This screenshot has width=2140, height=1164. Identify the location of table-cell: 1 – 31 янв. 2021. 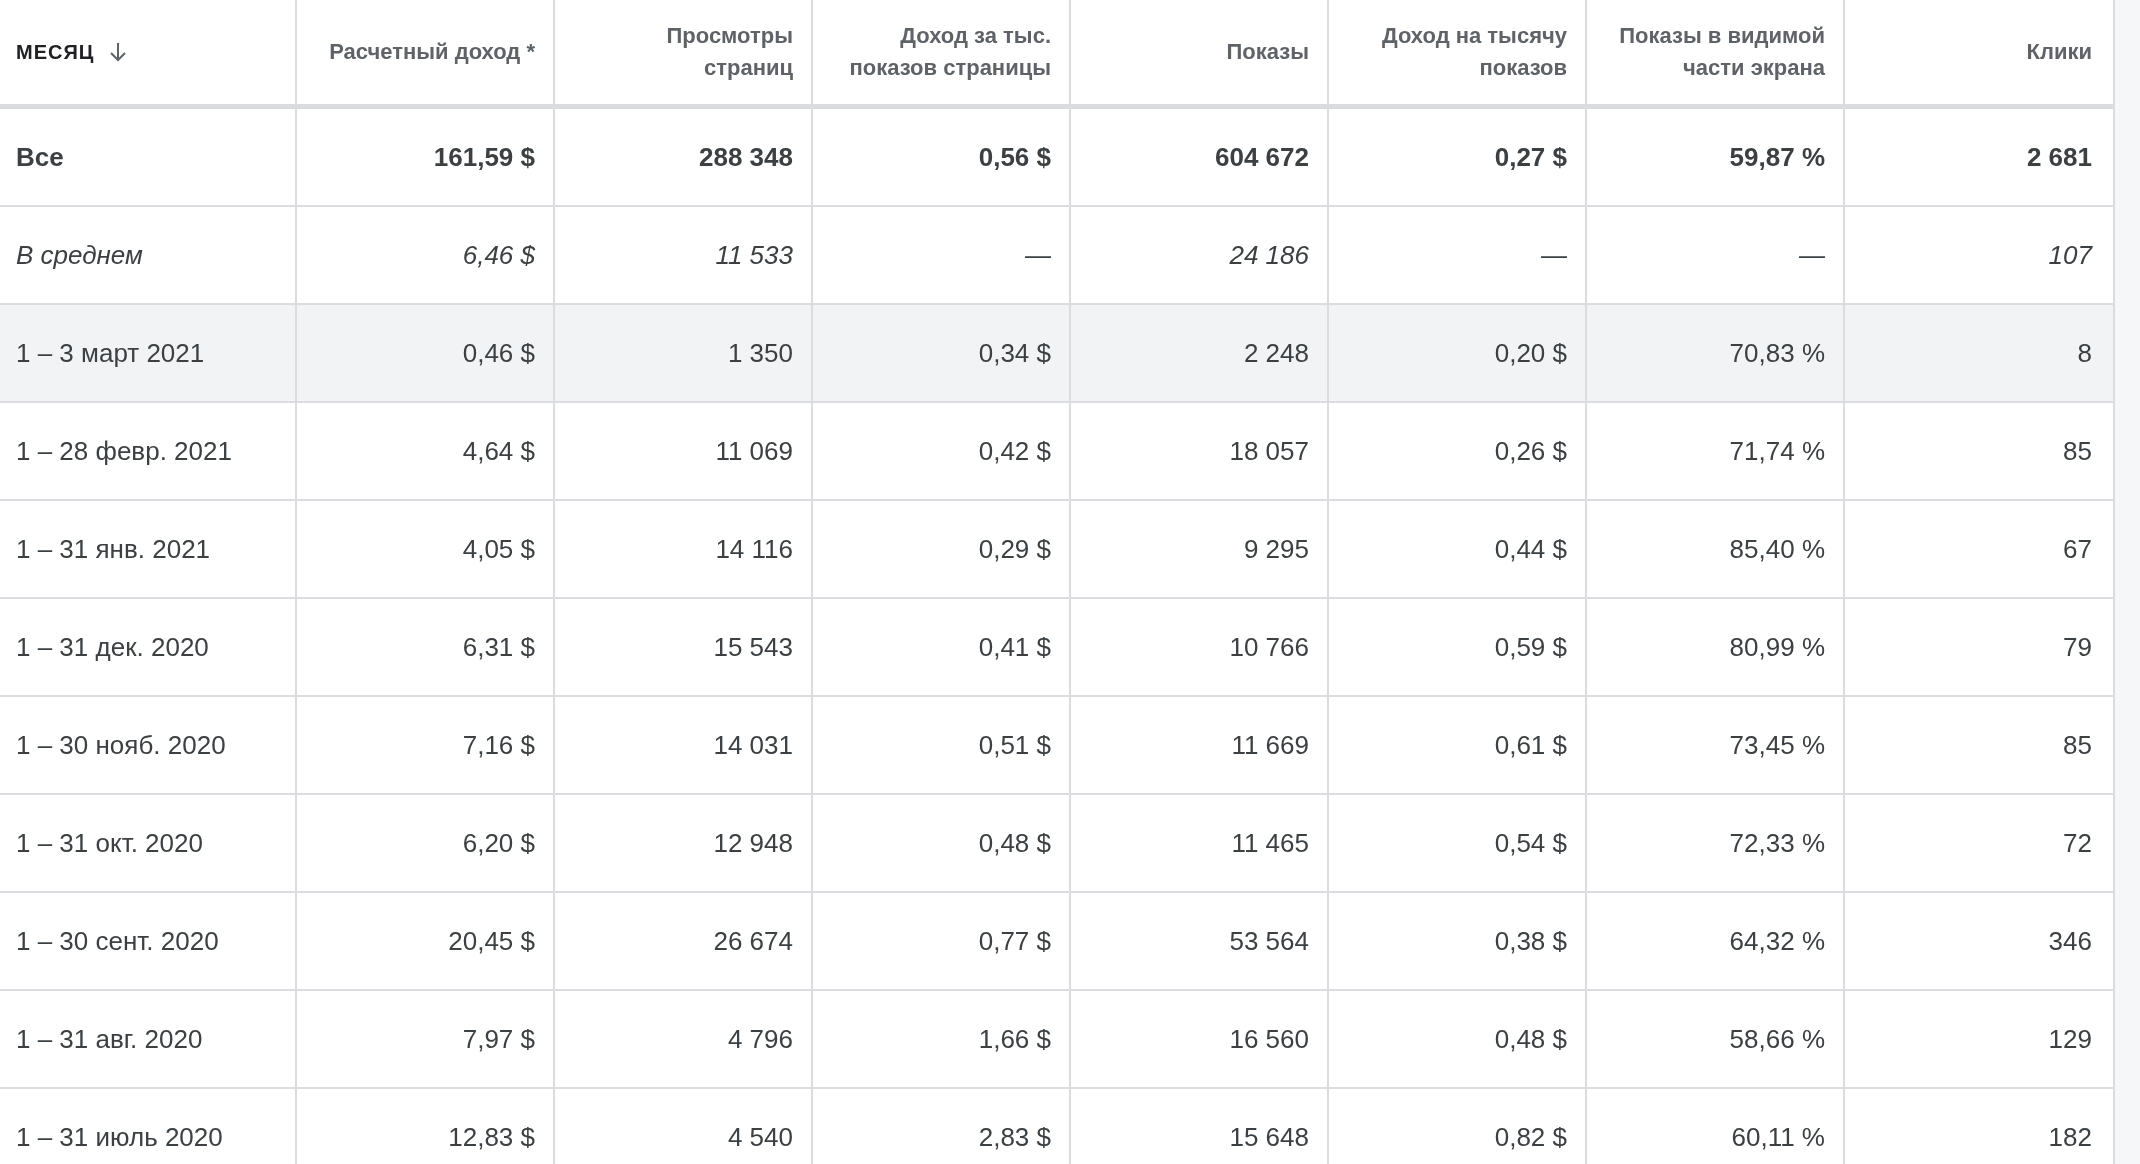
(113, 549).